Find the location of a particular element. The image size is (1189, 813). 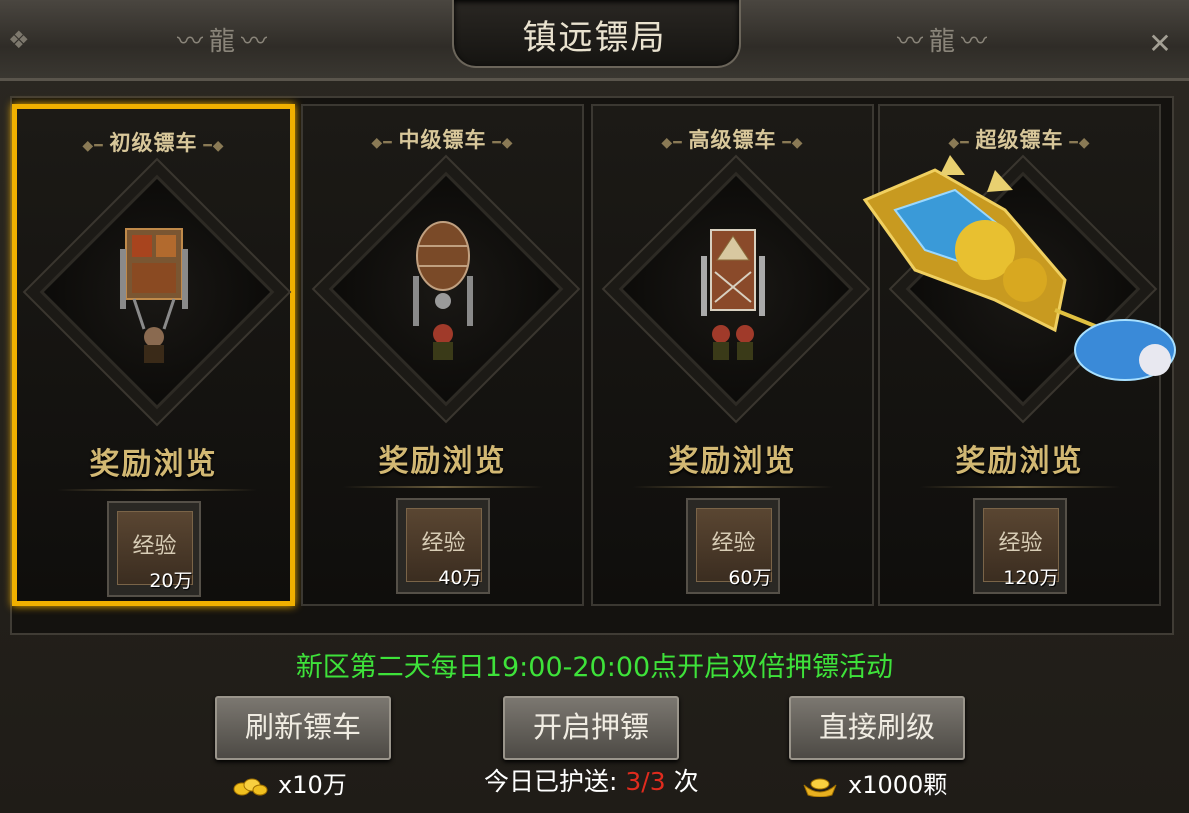

dragon-ornament-right-icon: 〰龍〰 is located at coordinates (944, 42).